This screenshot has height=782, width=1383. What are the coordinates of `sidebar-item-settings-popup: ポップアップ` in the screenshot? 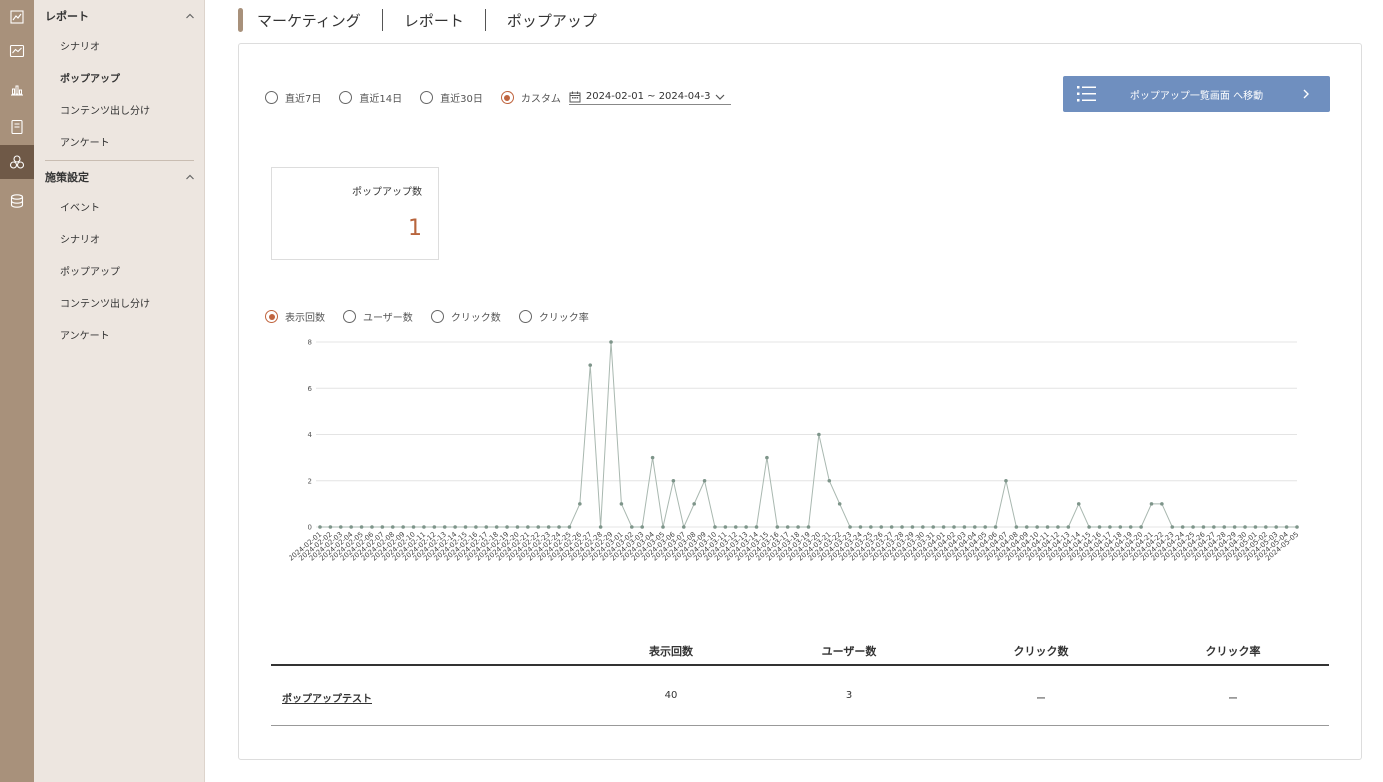 It's located at (90, 273).